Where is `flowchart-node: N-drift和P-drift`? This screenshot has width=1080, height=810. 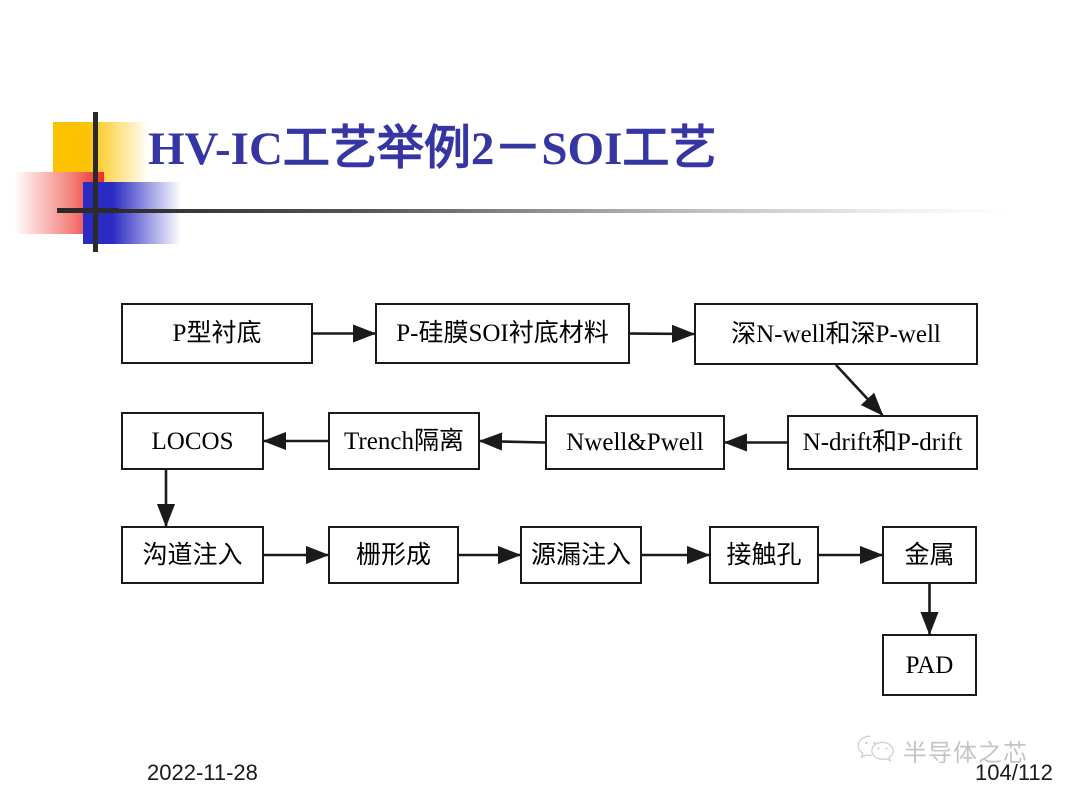 flowchart-node: N-drift和P-drift is located at coordinates (882, 442).